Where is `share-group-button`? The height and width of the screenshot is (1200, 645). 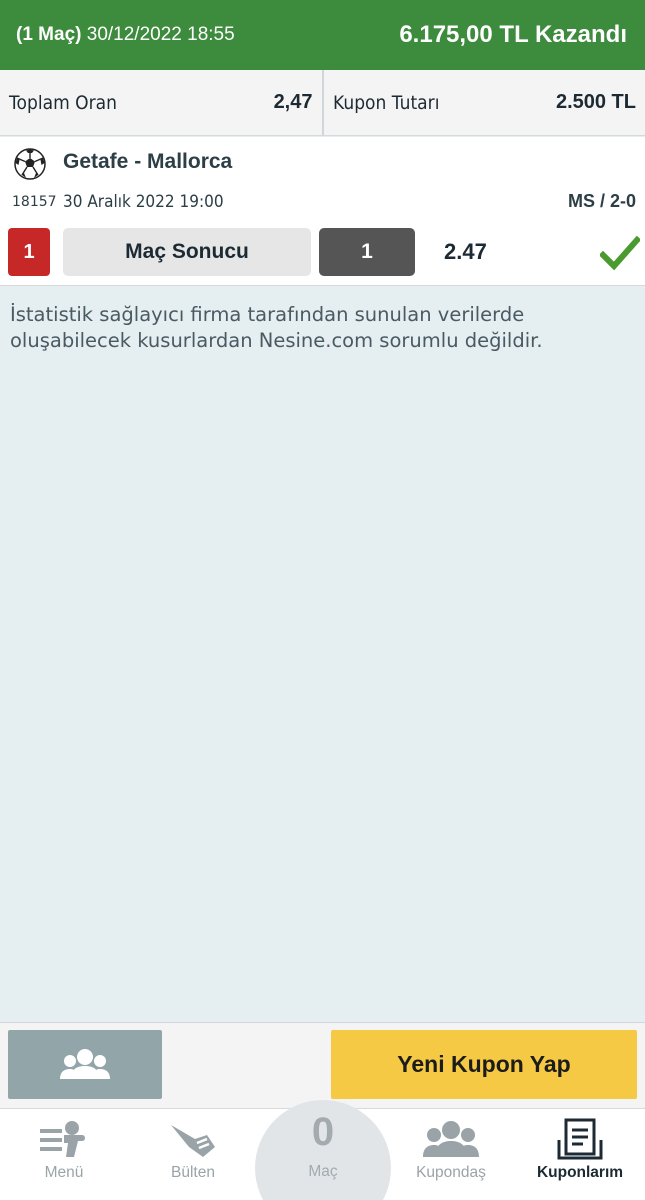 share-group-button is located at coordinates (85, 1064).